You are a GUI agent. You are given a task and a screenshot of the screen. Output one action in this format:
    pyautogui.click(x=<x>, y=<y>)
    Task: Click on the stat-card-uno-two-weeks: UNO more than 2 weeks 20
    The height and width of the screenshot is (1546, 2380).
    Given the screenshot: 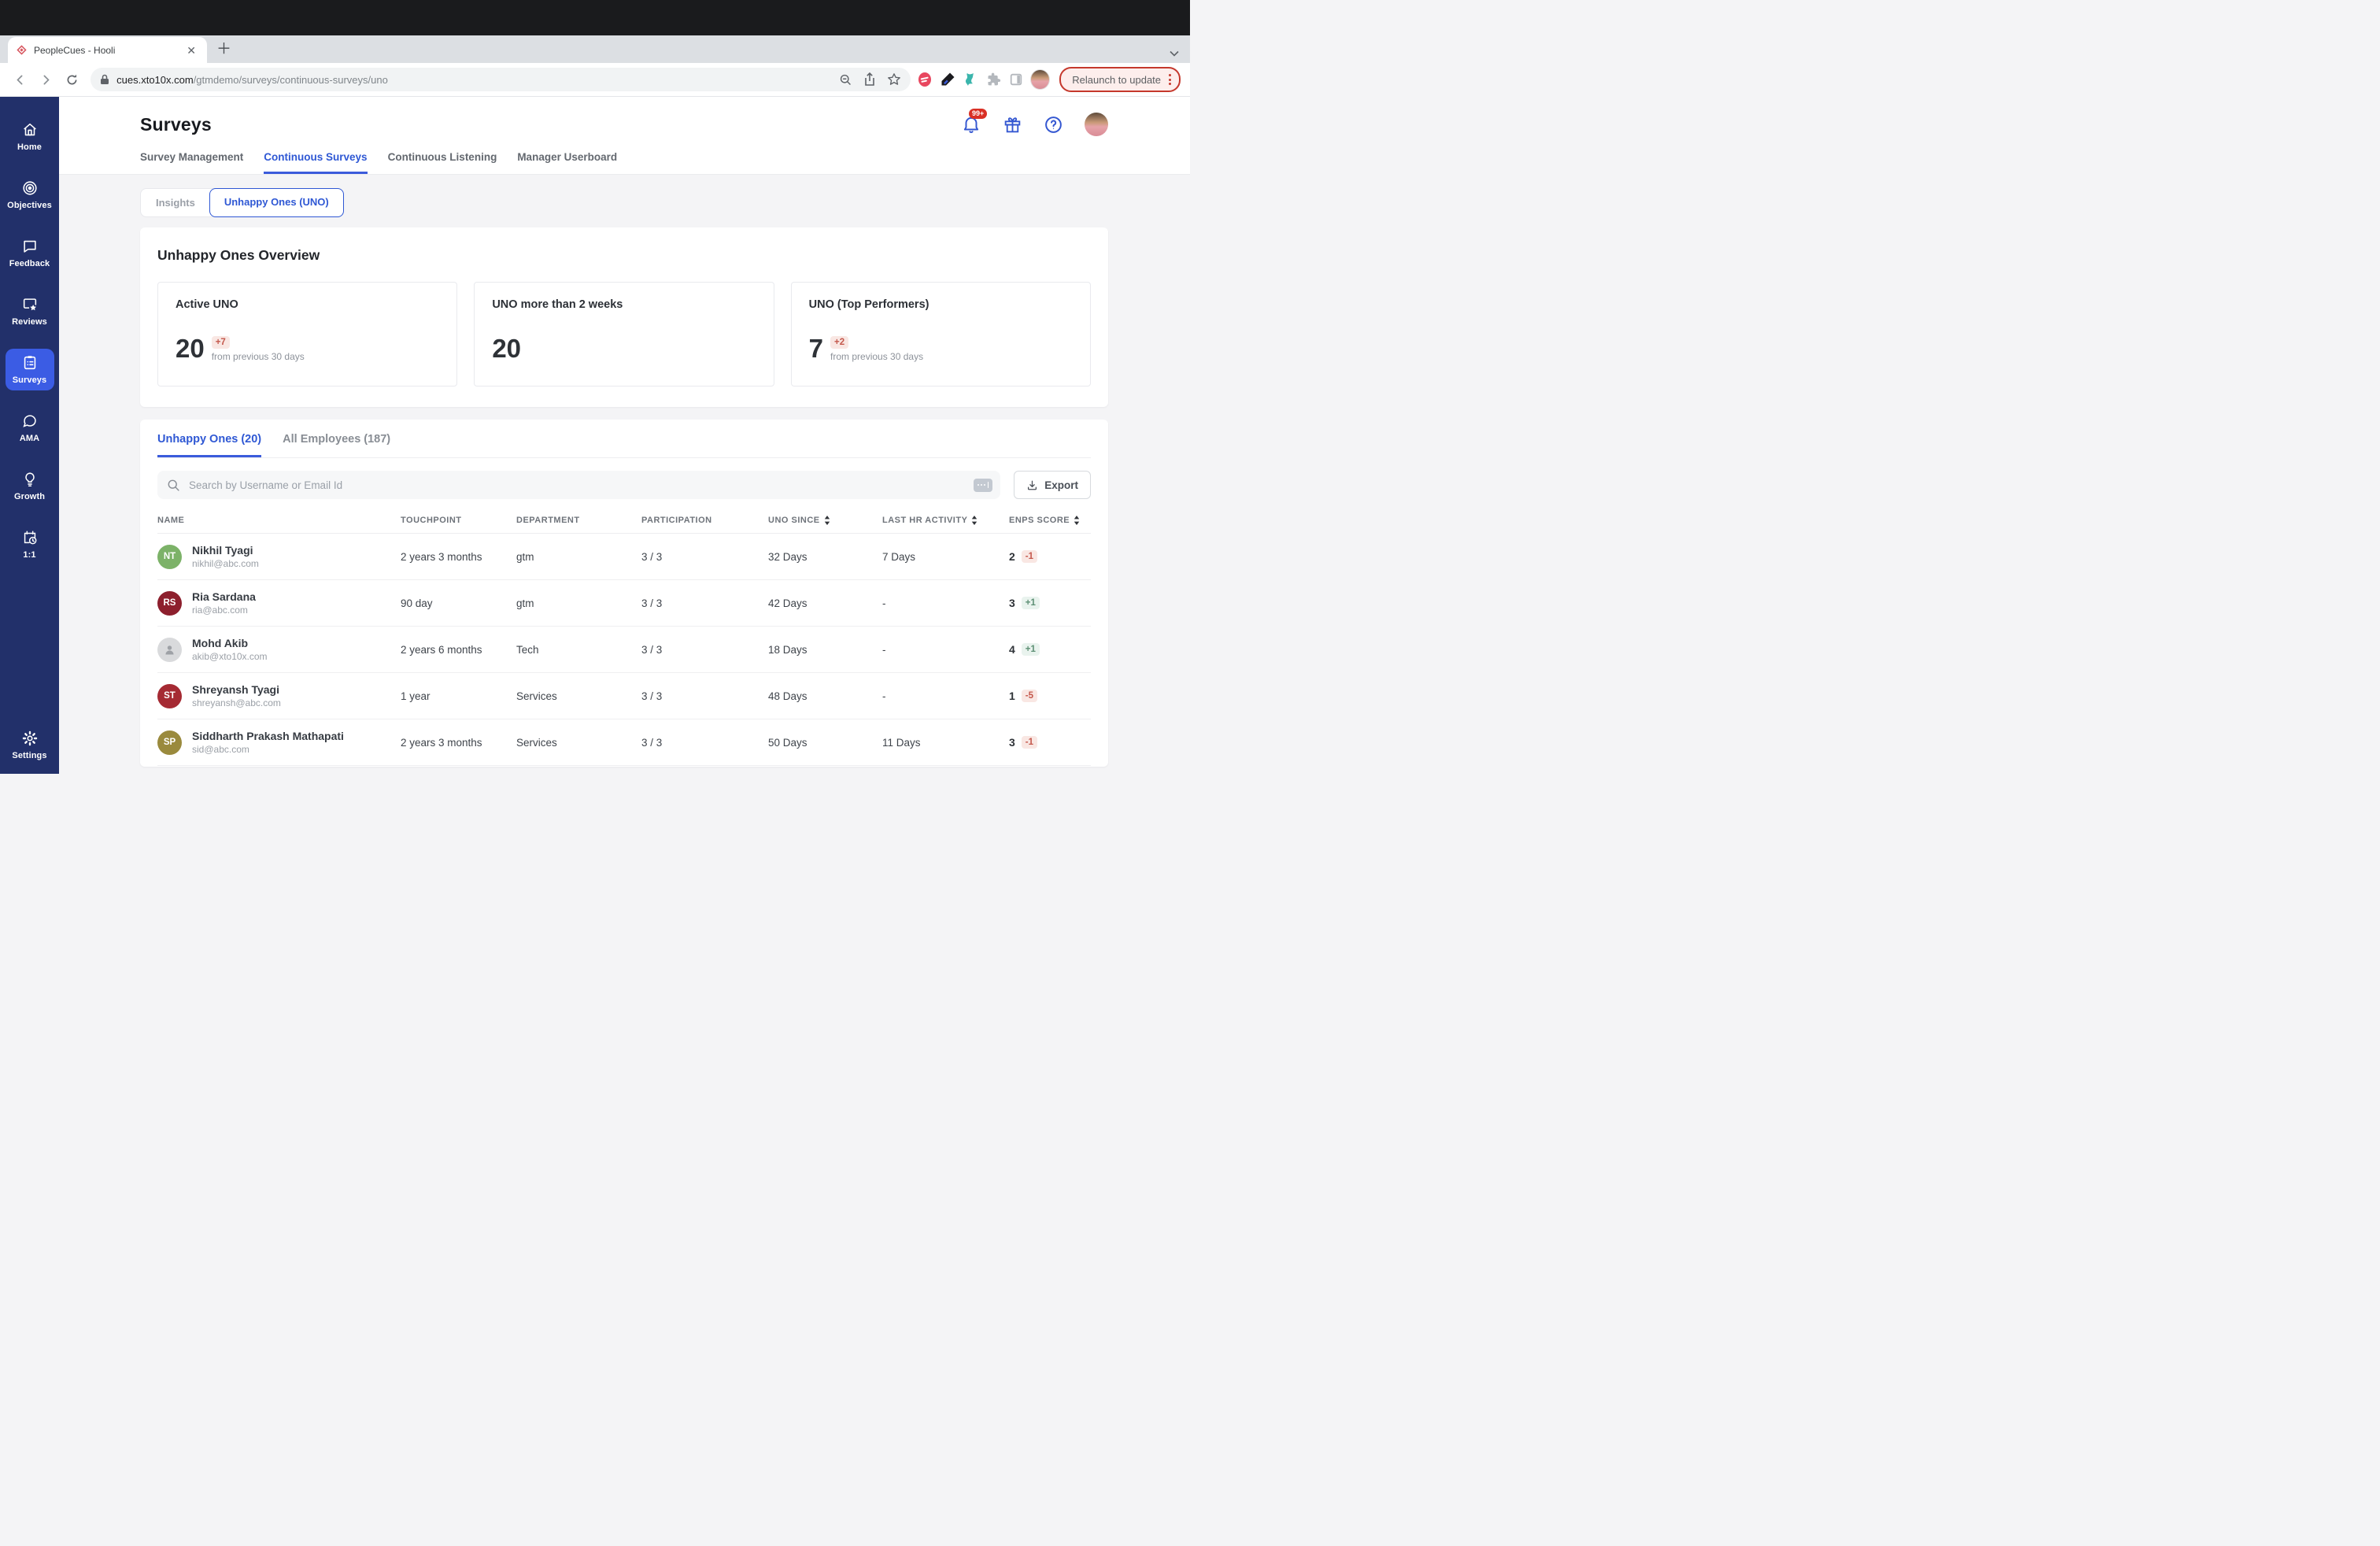 What is the action you would take?
    pyautogui.click(x=624, y=334)
    